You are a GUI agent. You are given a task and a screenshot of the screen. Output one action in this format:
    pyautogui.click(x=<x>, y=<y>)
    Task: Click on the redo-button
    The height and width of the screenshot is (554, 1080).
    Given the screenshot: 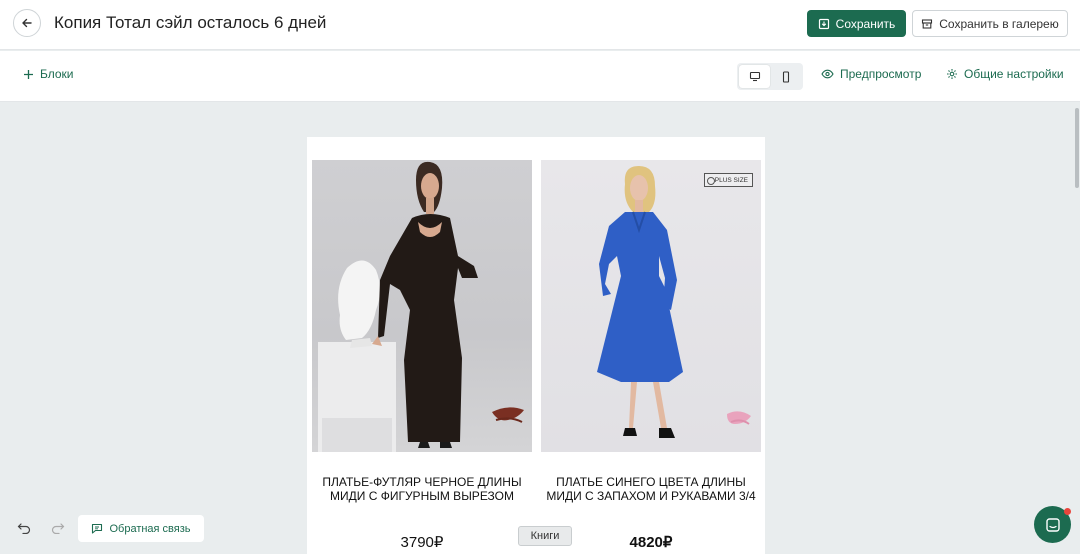 What is the action you would take?
    pyautogui.click(x=58, y=530)
    